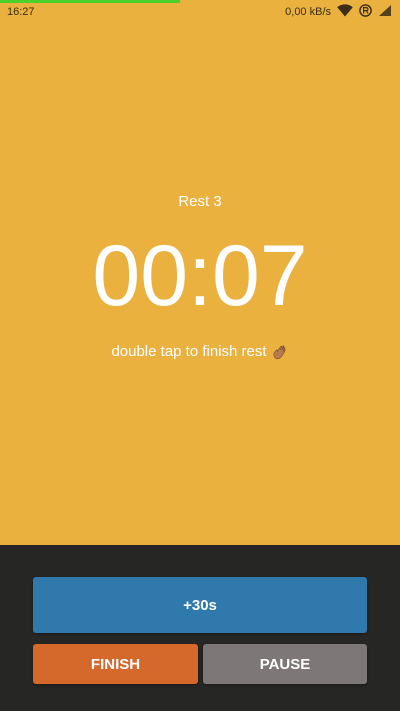 The image size is (400, 711). Describe the element at coordinates (308, 12) in the screenshot. I see `network-speed: 0,00 kB/s` at that location.